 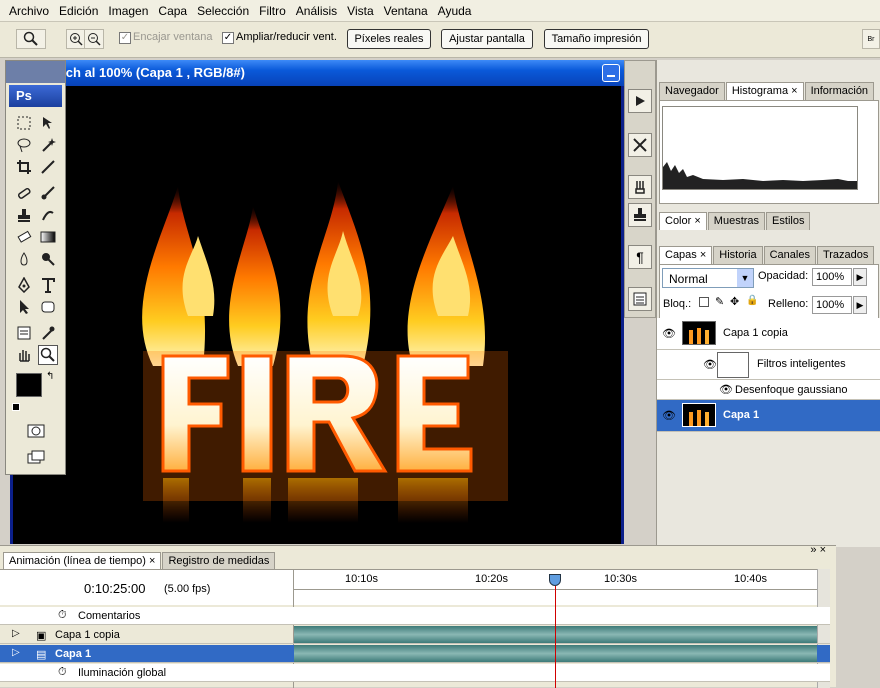 I want to click on shape-tool-icon, so click(x=48, y=307).